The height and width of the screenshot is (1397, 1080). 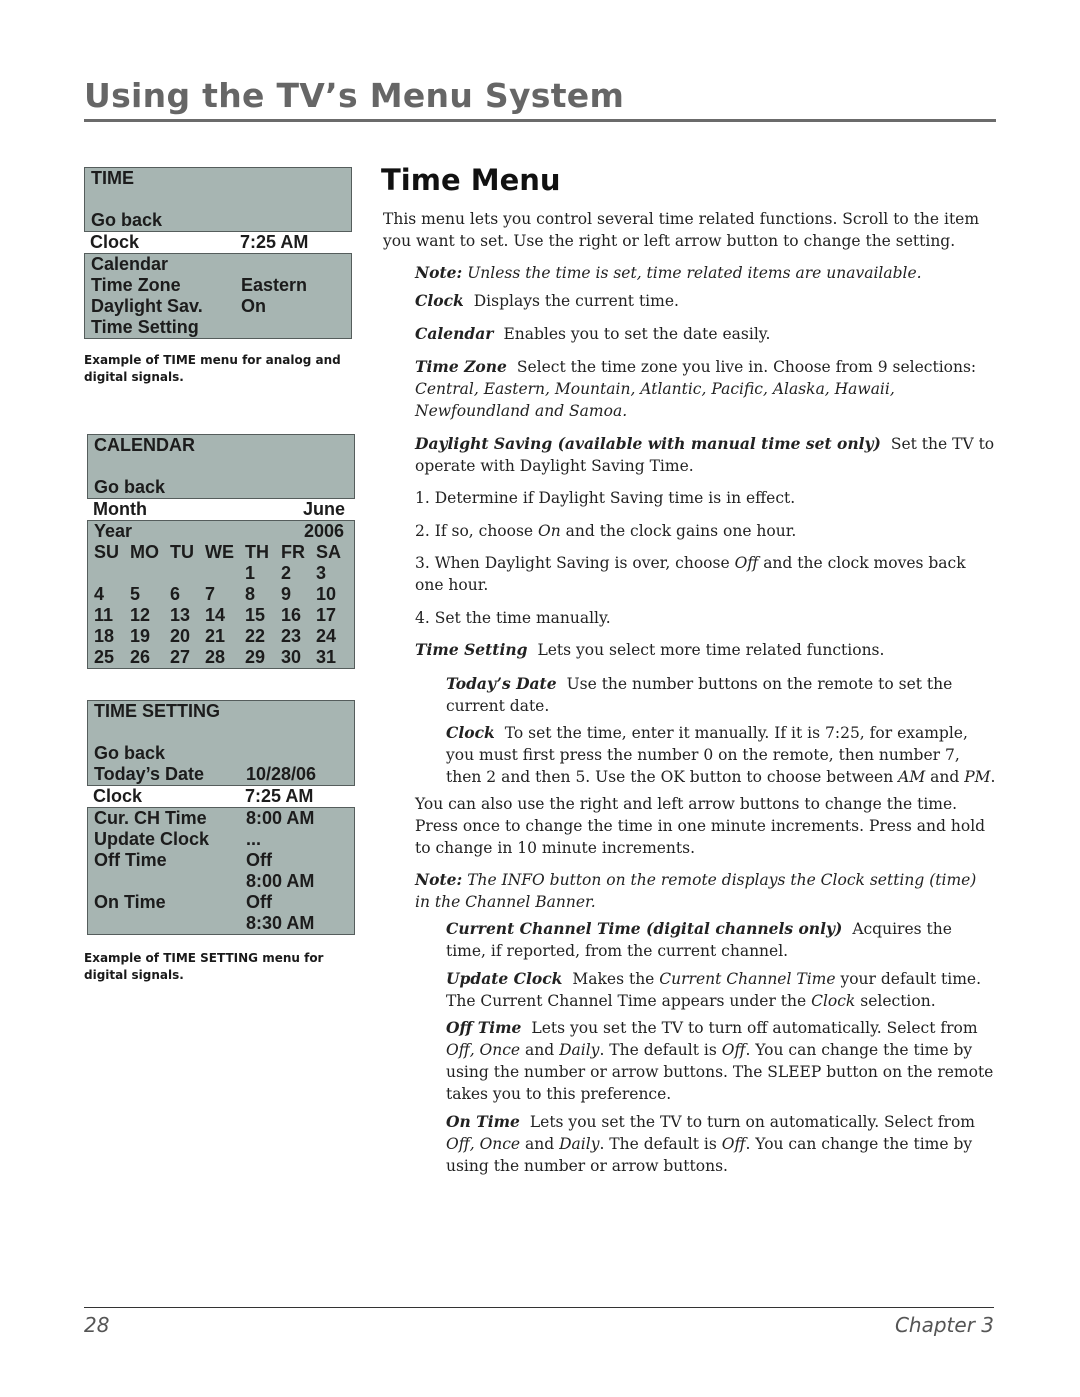 What do you see at coordinates (257, 552) in the screenshot?
I see `calendar-weekday-header: TH` at bounding box center [257, 552].